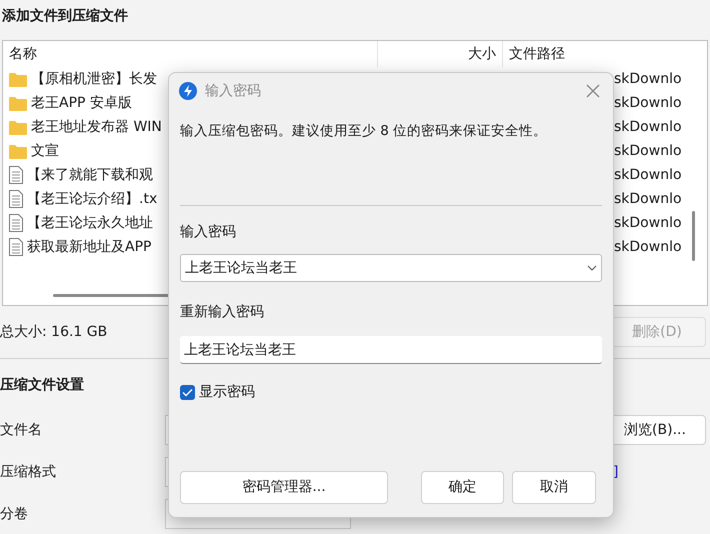 Image resolution: width=710 pixels, height=534 pixels. What do you see at coordinates (94, 79) in the screenshot?
I see `file-name: 【原相机泄密】长发` at bounding box center [94, 79].